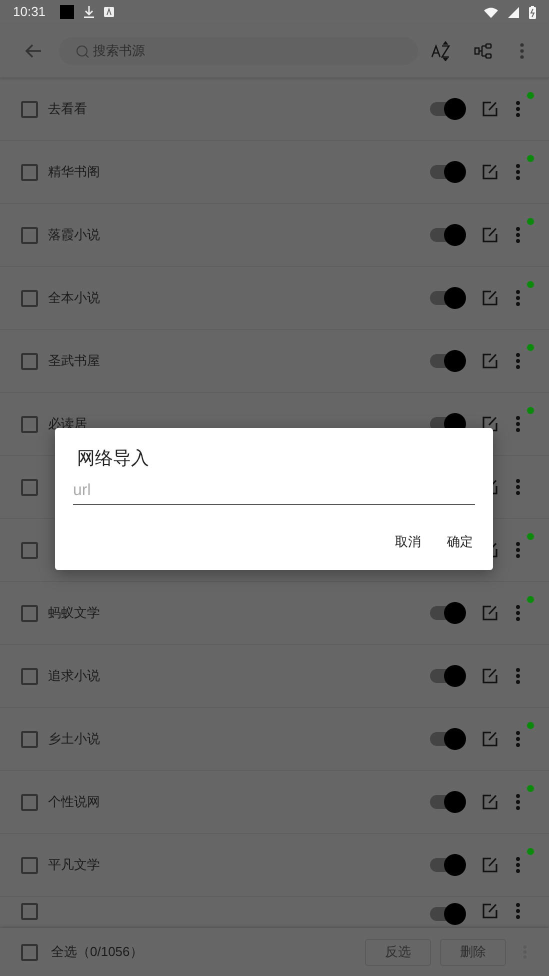 The width and height of the screenshot is (549, 976). Describe the element at coordinates (274, 491) in the screenshot. I see `url-field: url` at that location.